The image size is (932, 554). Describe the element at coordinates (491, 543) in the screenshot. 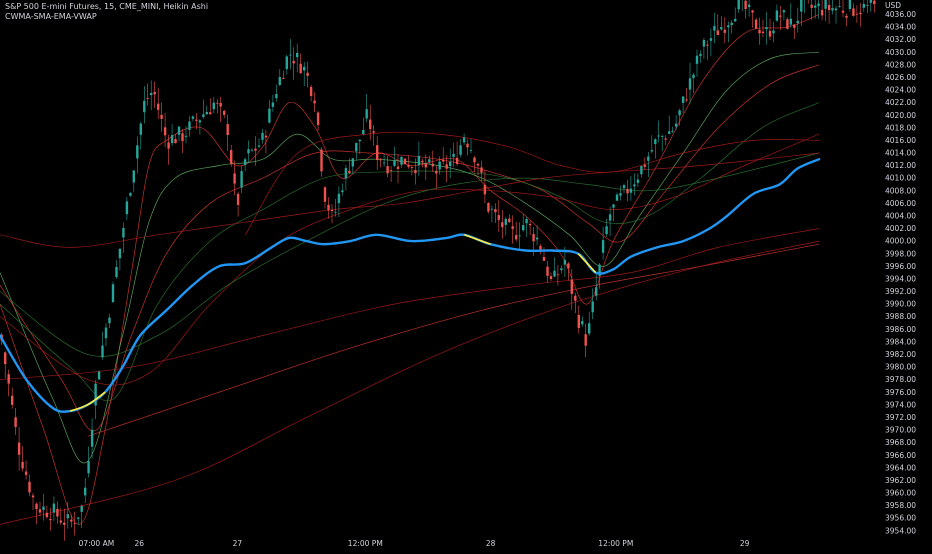

I see `time-tick-label: 28` at that location.